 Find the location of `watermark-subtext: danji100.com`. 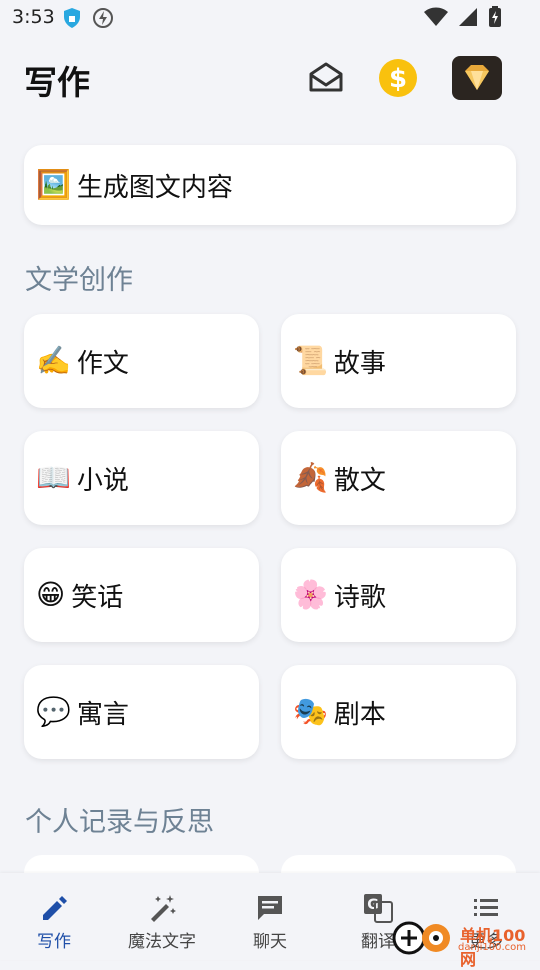

watermark-subtext: danji100.com is located at coordinates (492, 947).